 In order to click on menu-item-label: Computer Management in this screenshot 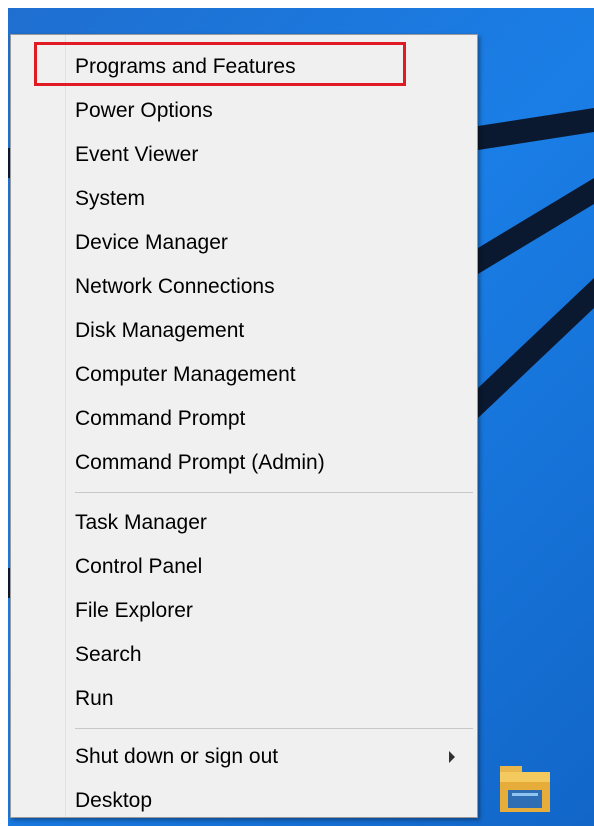, I will do `click(185, 374)`.